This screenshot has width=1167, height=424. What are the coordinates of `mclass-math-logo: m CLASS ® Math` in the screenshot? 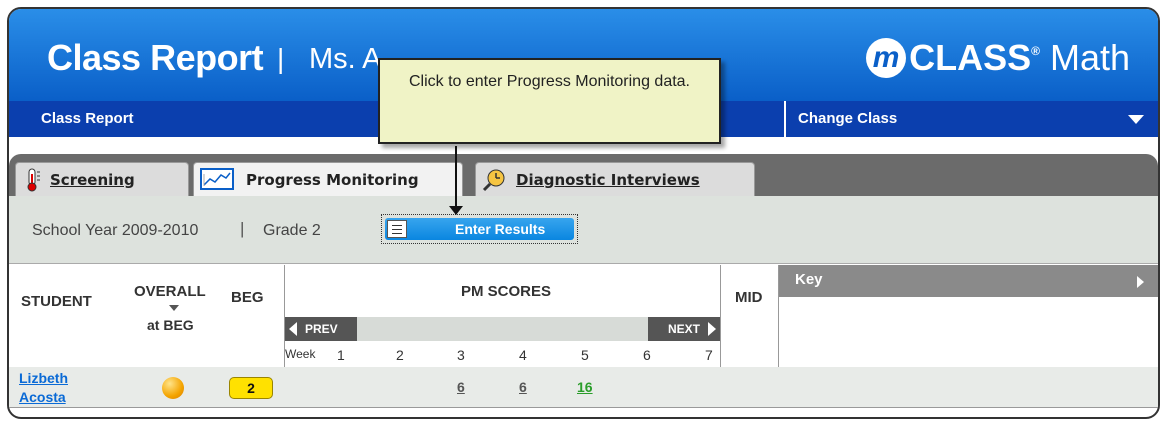 It's located at (998, 58).